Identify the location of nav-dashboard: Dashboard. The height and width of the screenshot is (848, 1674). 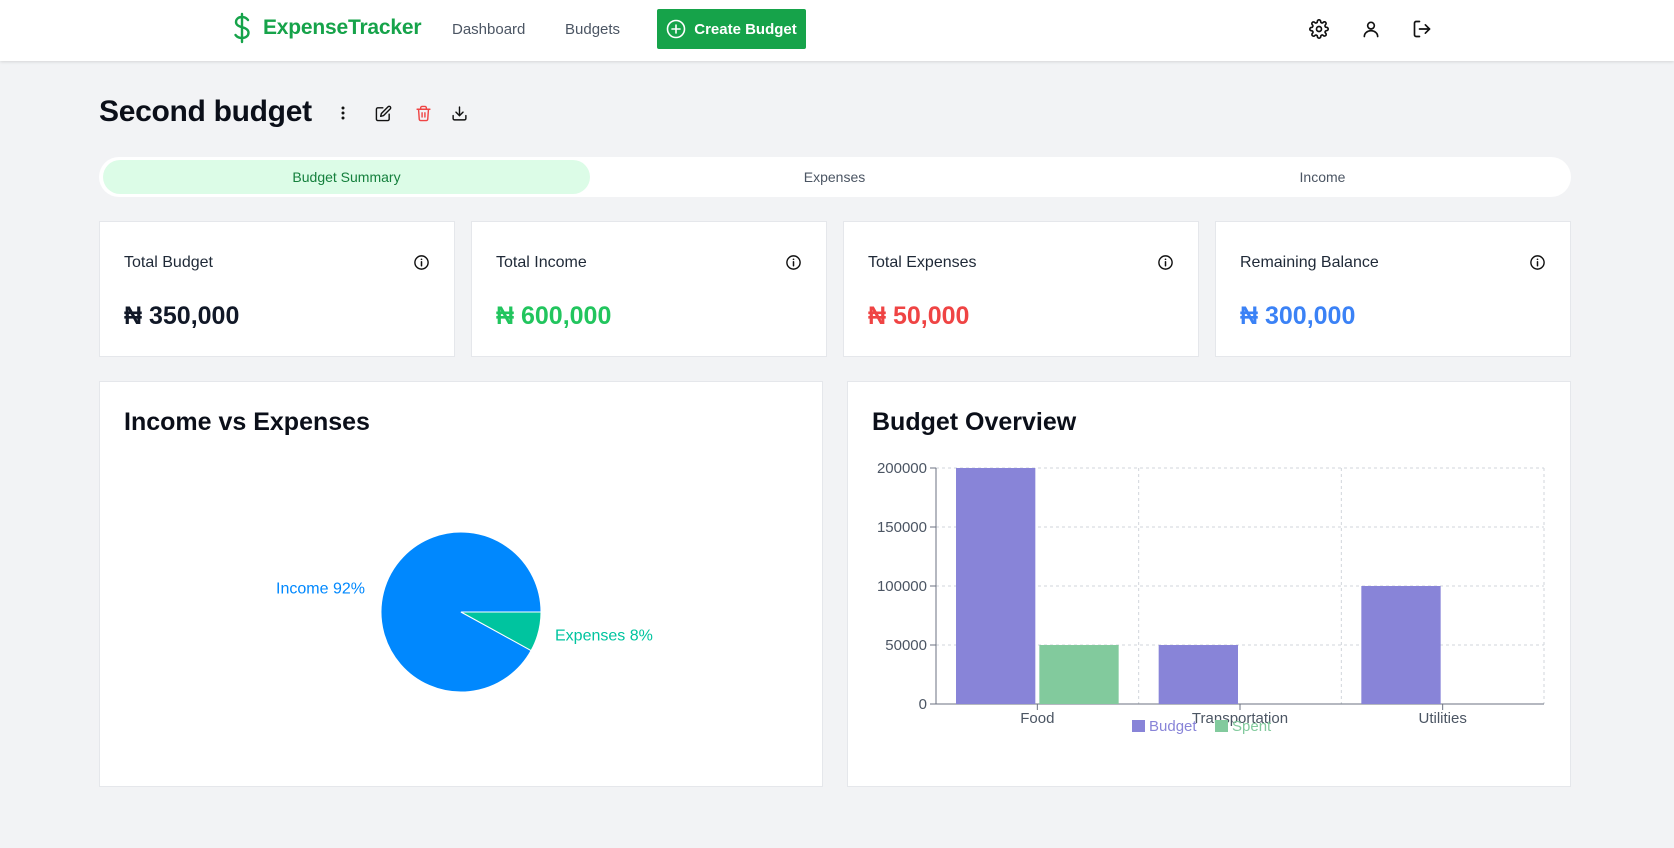
(488, 29).